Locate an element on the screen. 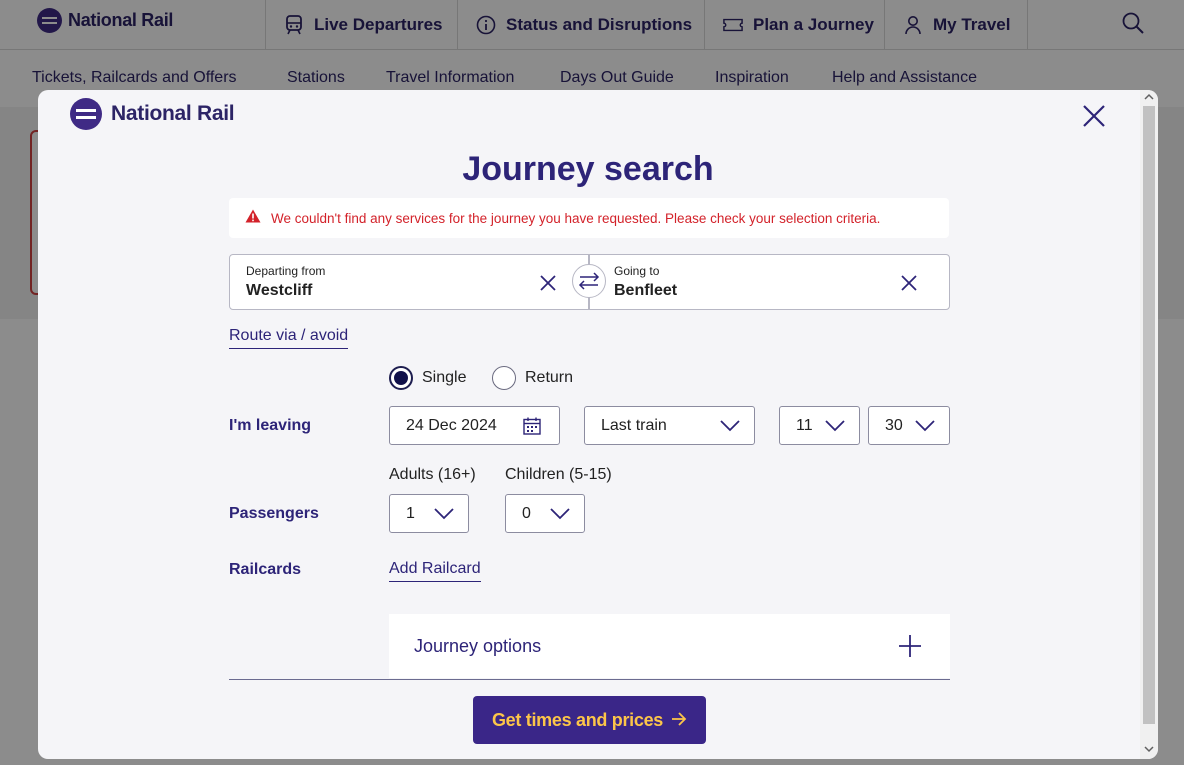 The height and width of the screenshot is (765, 1184). radio-single: Single is located at coordinates (427, 378).